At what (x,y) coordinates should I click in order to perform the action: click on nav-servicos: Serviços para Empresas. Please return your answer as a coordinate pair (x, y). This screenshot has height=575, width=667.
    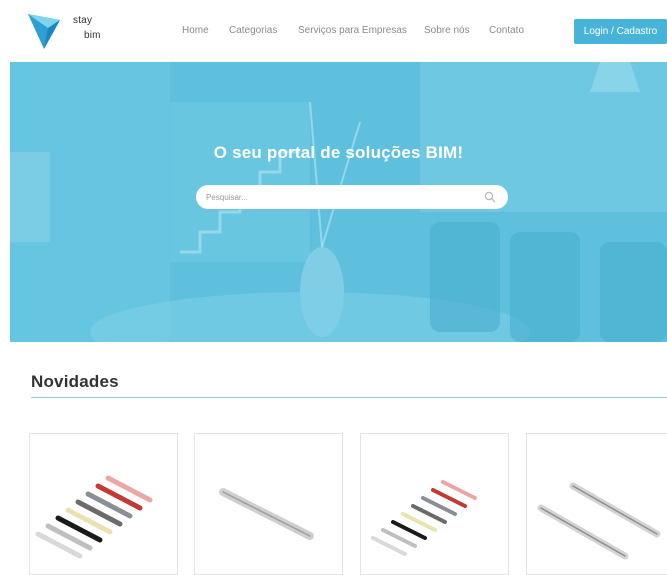
    Looking at the image, I should click on (352, 30).